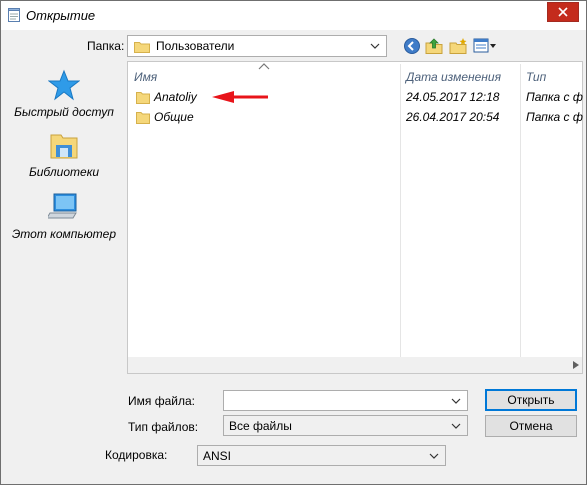 The image size is (587, 485). Describe the element at coordinates (64, 146) in the screenshot. I see `libraries-icon` at that location.